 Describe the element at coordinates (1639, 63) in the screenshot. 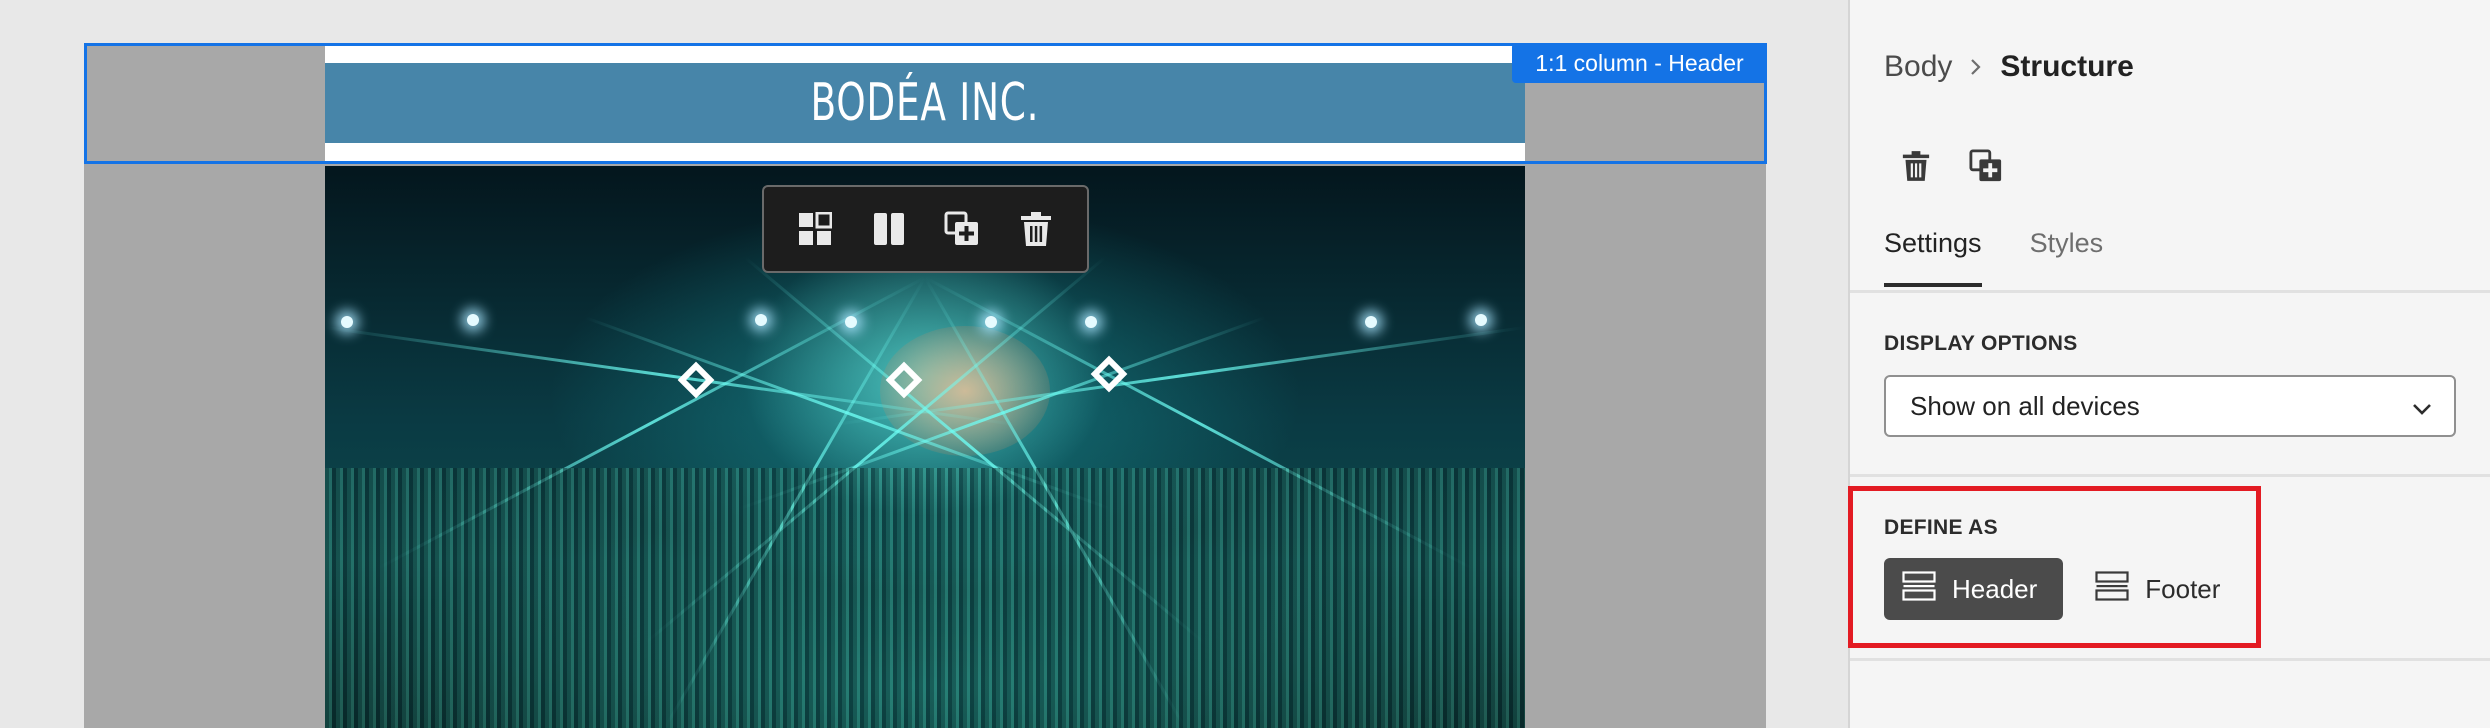

I see `selection-tag: 1:1 column - Header` at that location.